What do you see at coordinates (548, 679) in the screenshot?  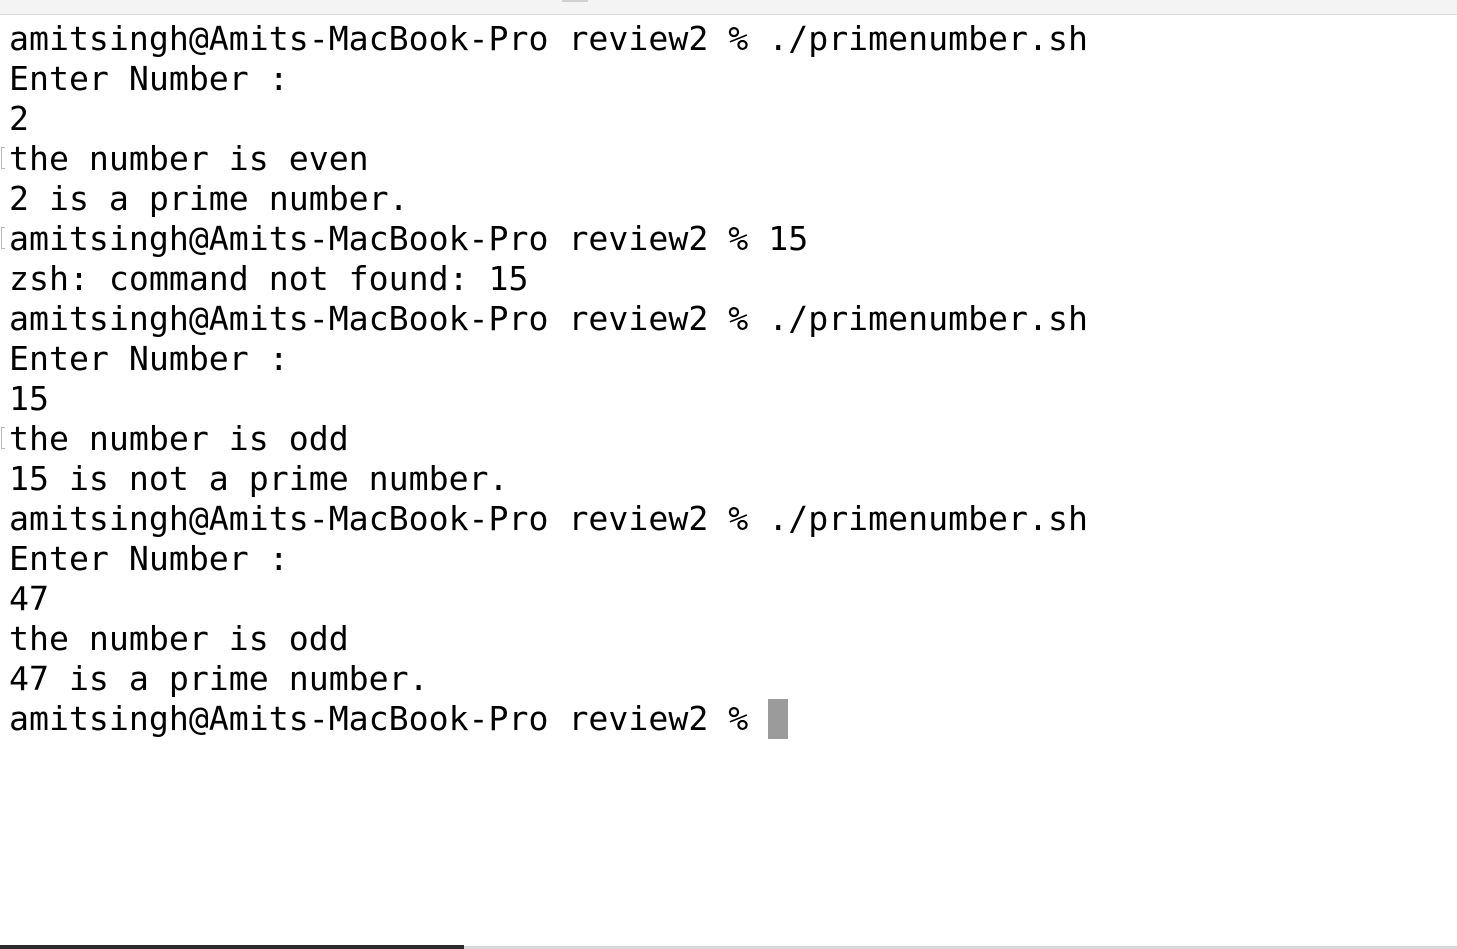 I see `terminal-line: 47 is a prime number.` at bounding box center [548, 679].